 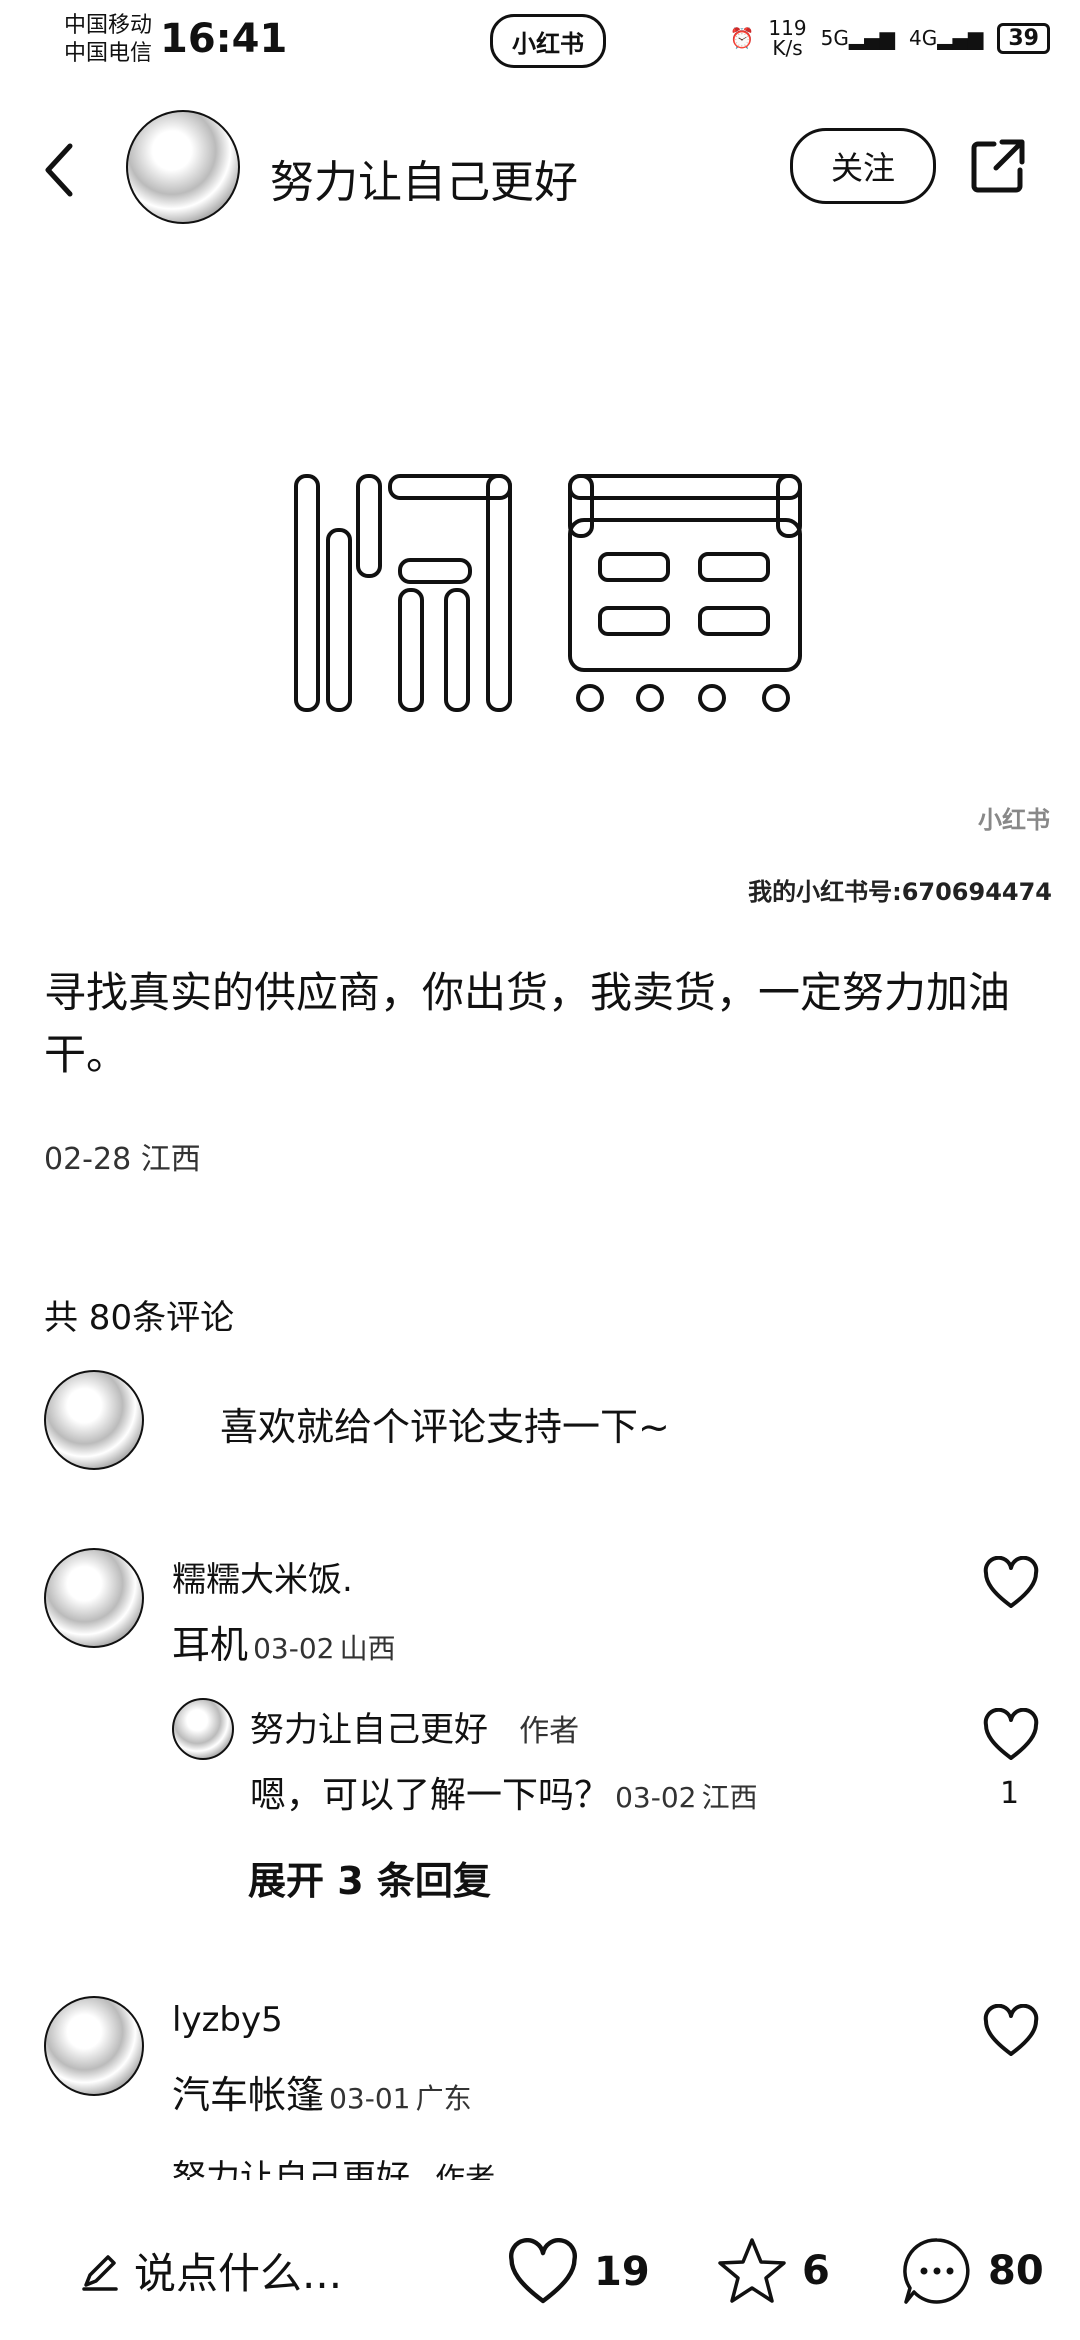 I want to click on status-icons: ⏰ 119 K/s 5G▂▄▆ 4G▂▄▆ 39, so click(x=889, y=38).